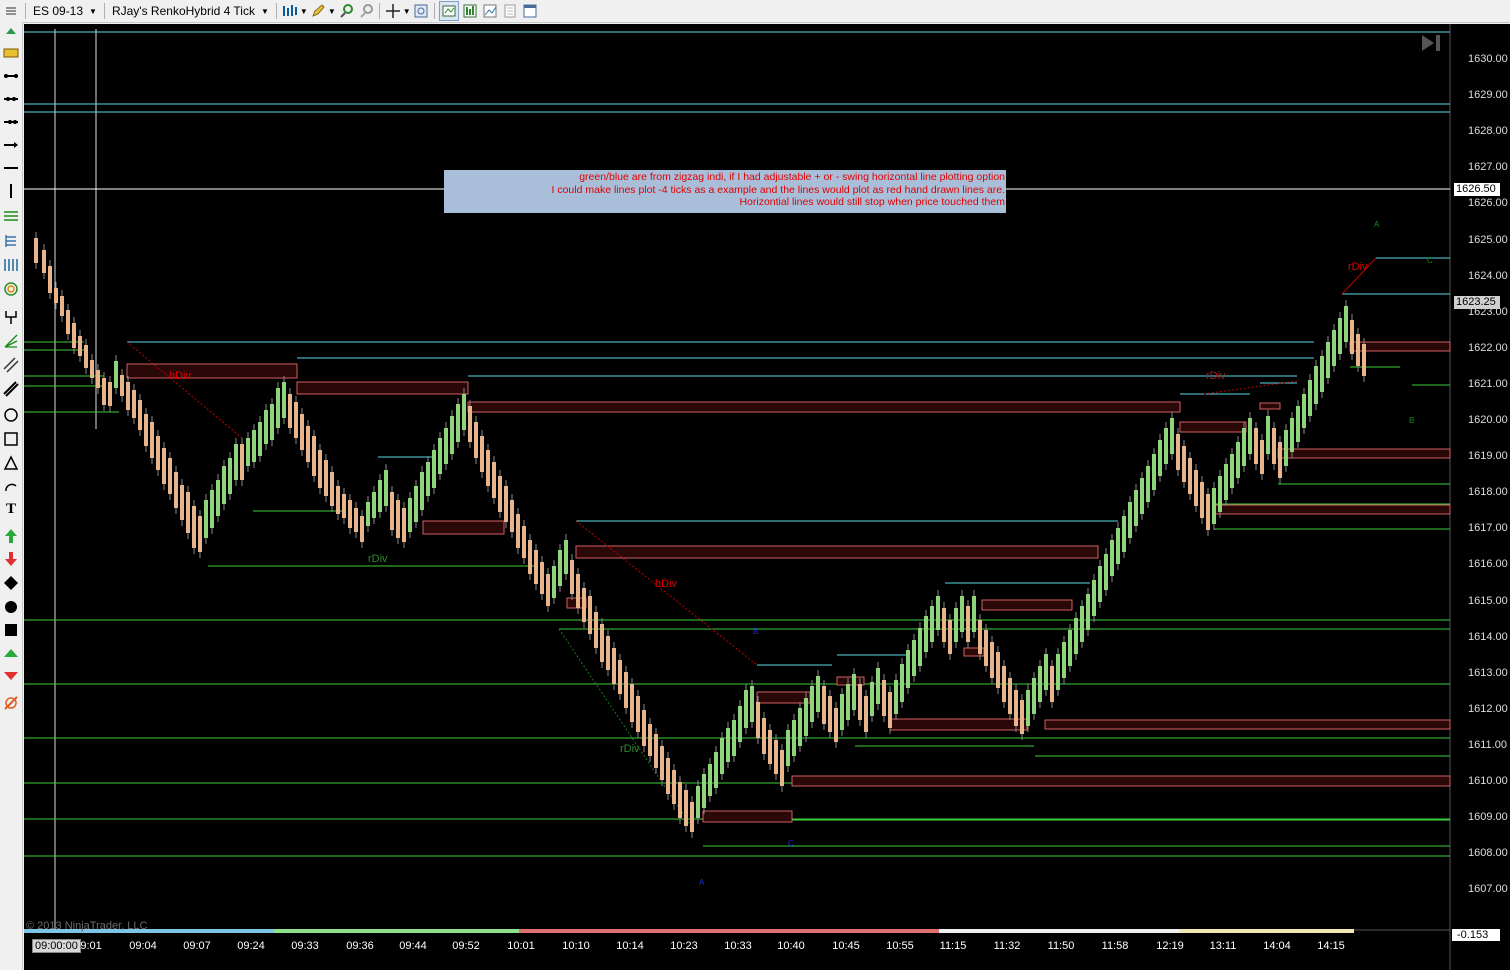  I want to click on line-icon, so click(11, 76).